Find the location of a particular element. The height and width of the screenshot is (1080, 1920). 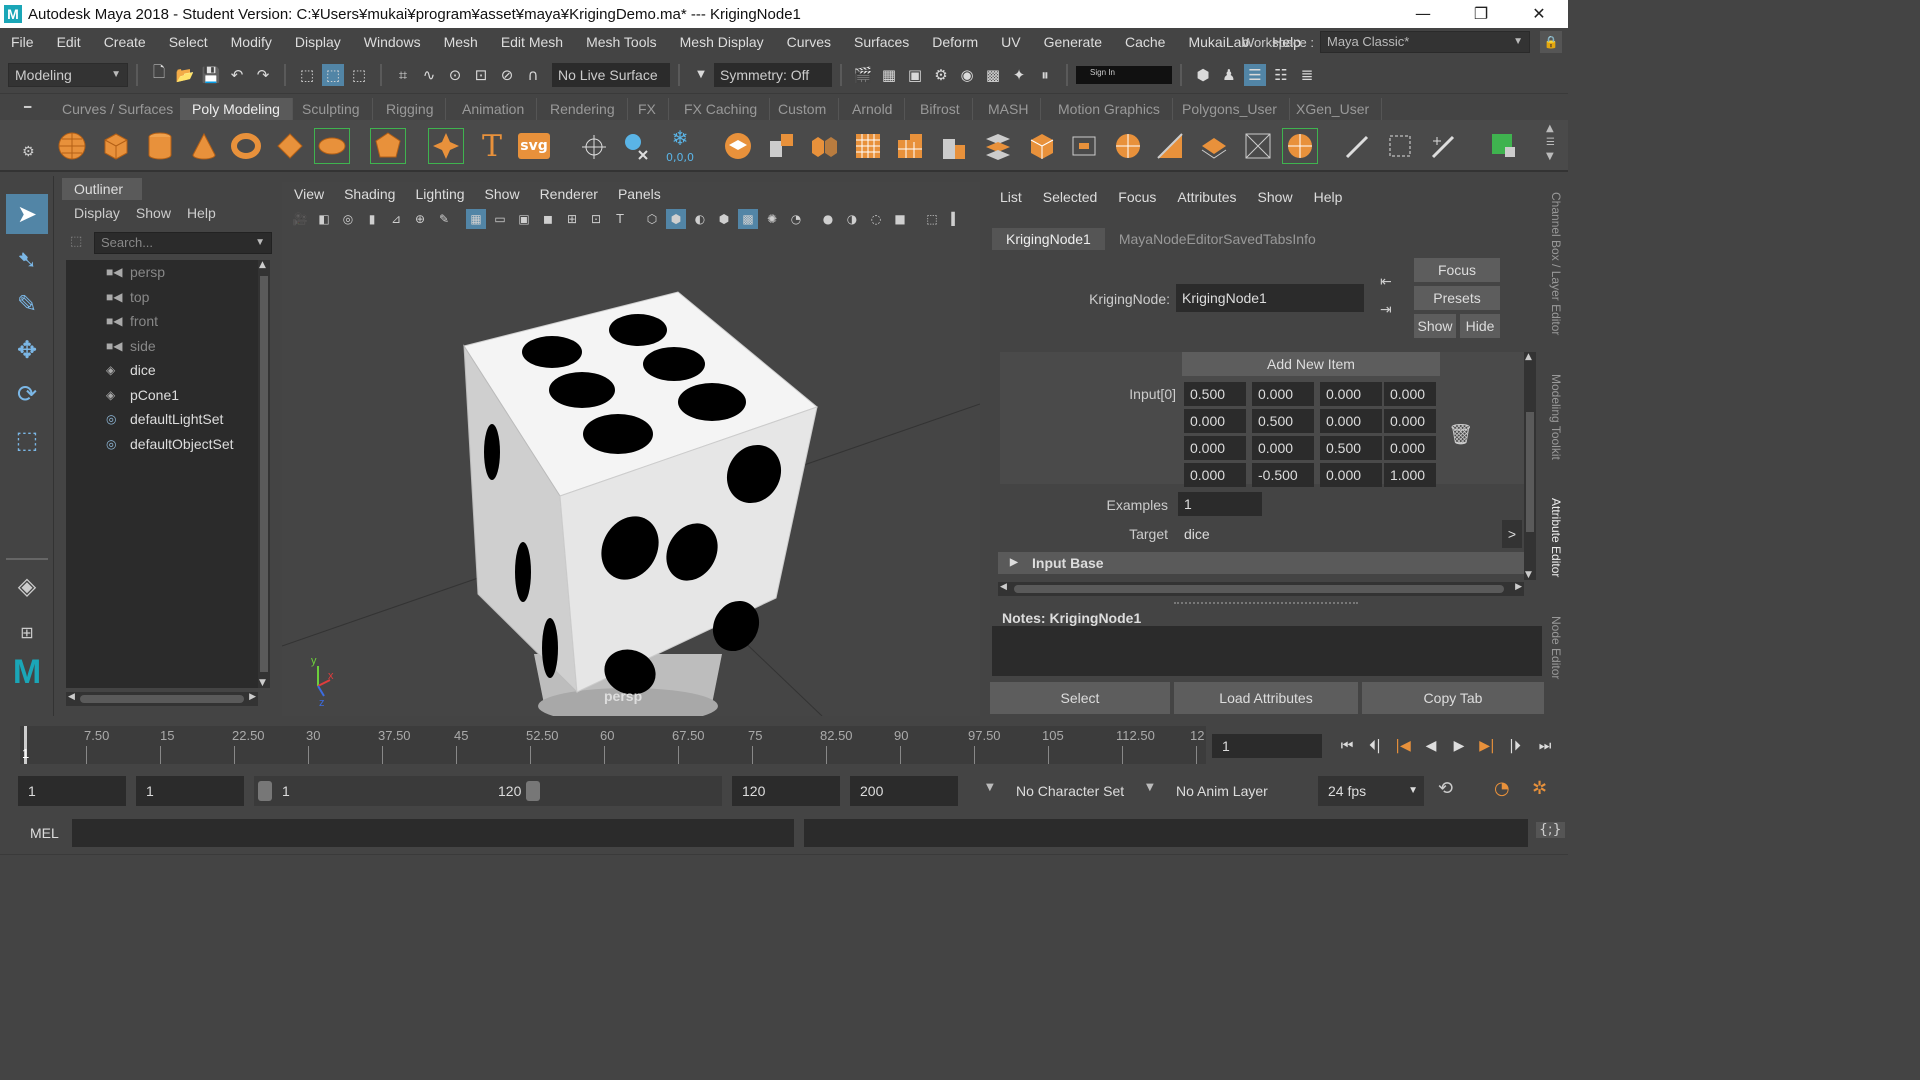

scroll-up-icon: ▲ is located at coordinates (262, 265).